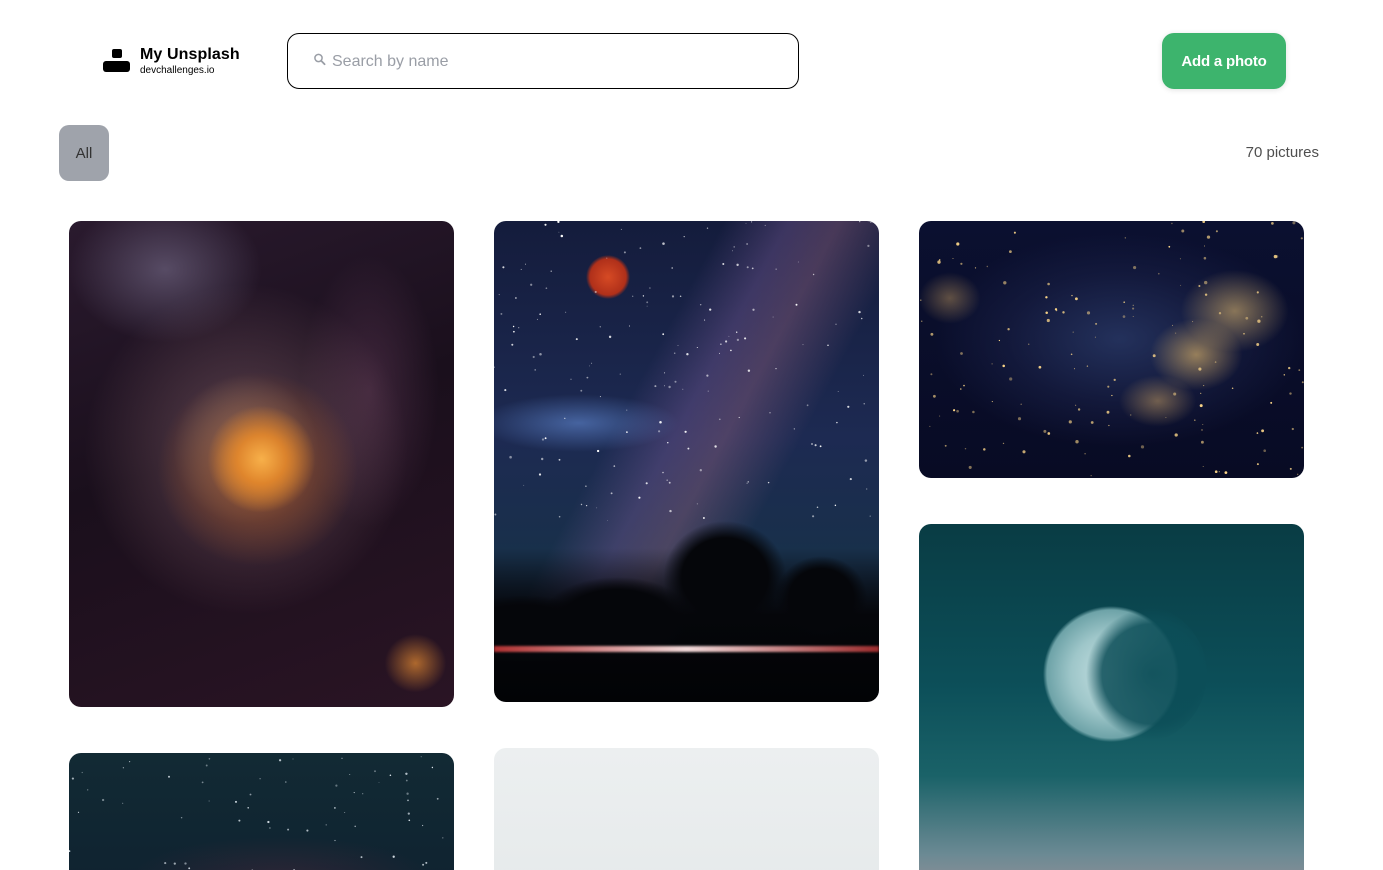  Describe the element at coordinates (1111, 697) in the screenshot. I see `gallery-photo-moon` at that location.